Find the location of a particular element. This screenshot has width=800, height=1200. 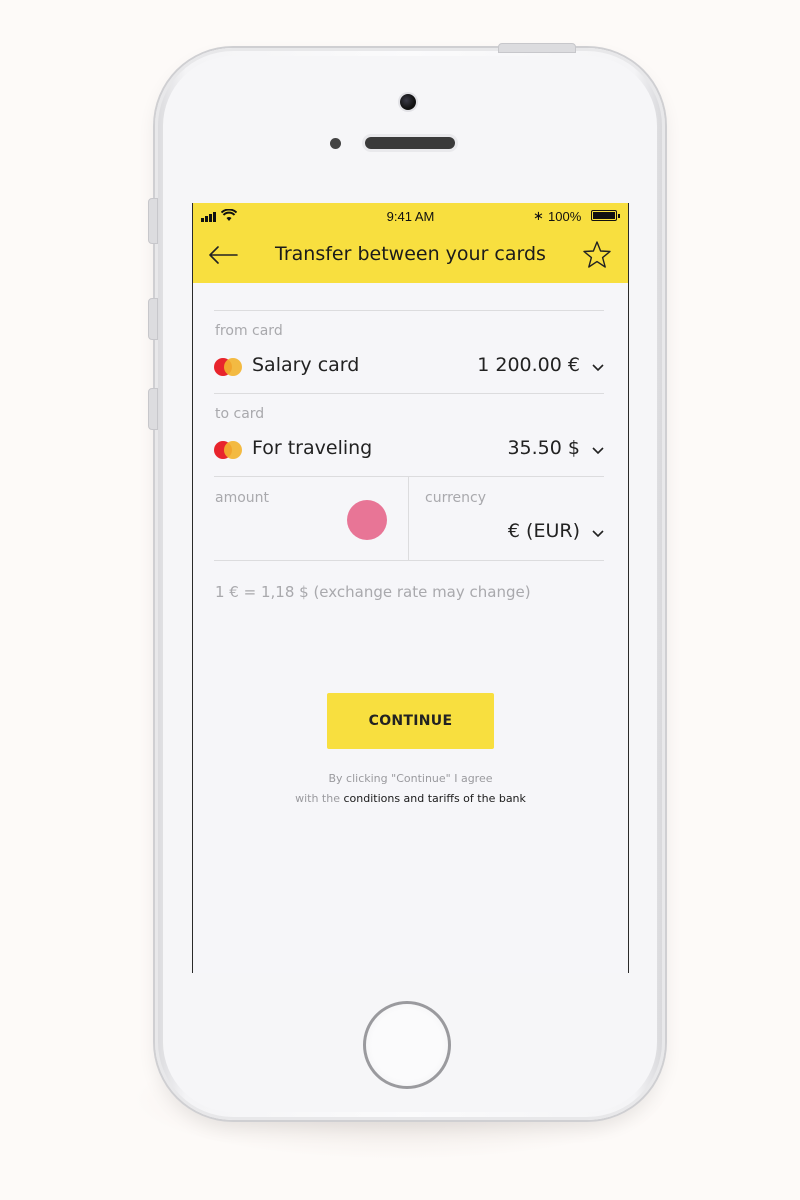

bluetooth-icon: ∗ is located at coordinates (538, 215).